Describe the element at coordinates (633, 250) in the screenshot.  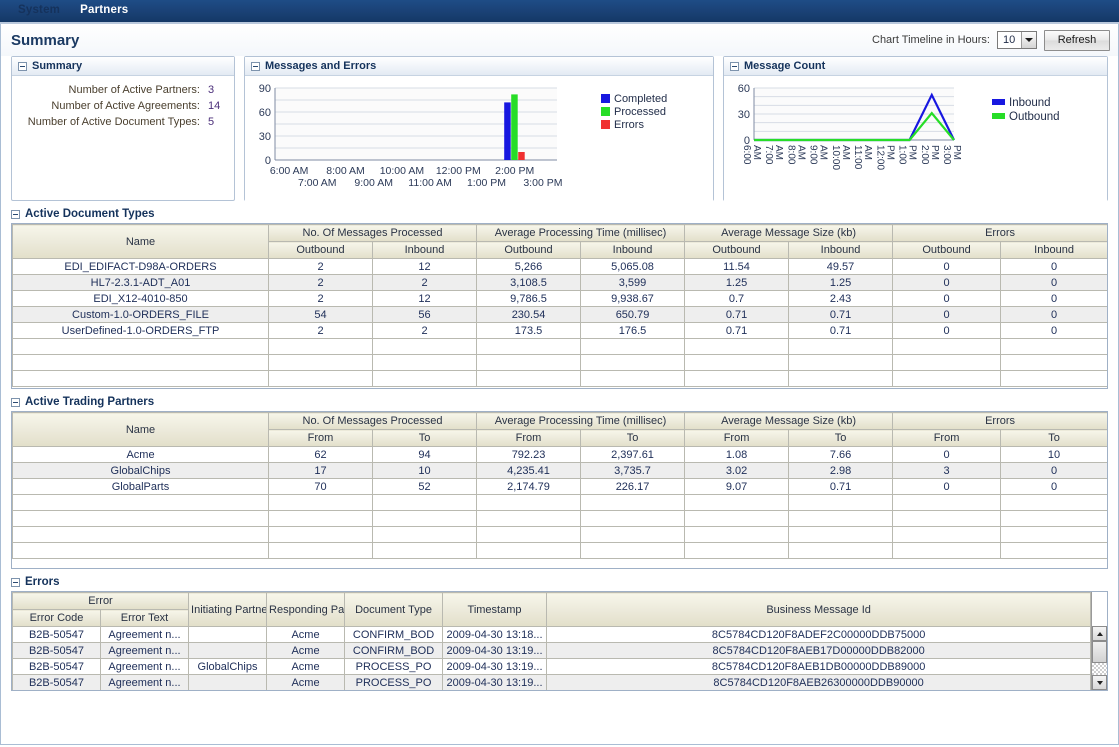
I see `subcol-time-inbound: Inbound` at that location.